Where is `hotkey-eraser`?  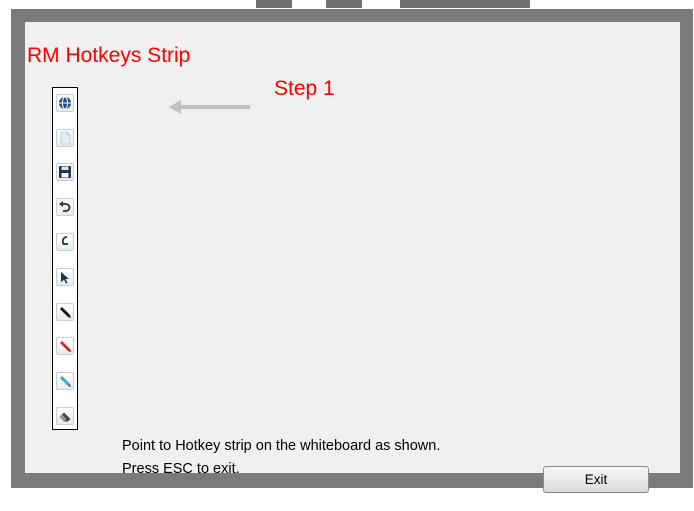
hotkey-eraser is located at coordinates (65, 416).